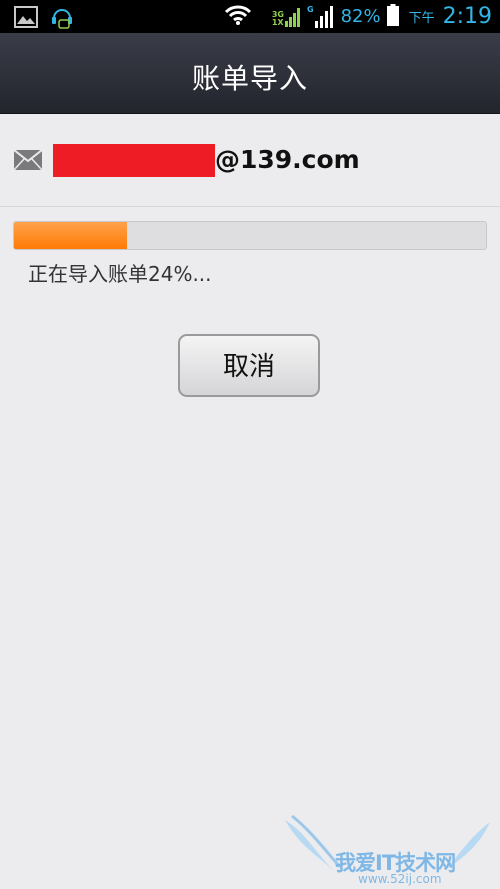 The width and height of the screenshot is (500, 889). I want to click on battery-percent: 82%, so click(360, 16).